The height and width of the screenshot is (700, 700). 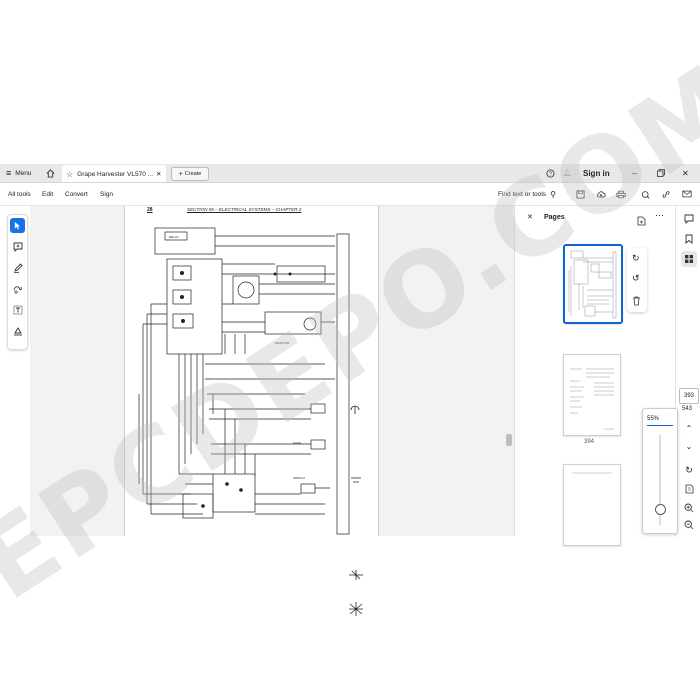 I want to click on add-comment-icon, so click(x=17, y=246).